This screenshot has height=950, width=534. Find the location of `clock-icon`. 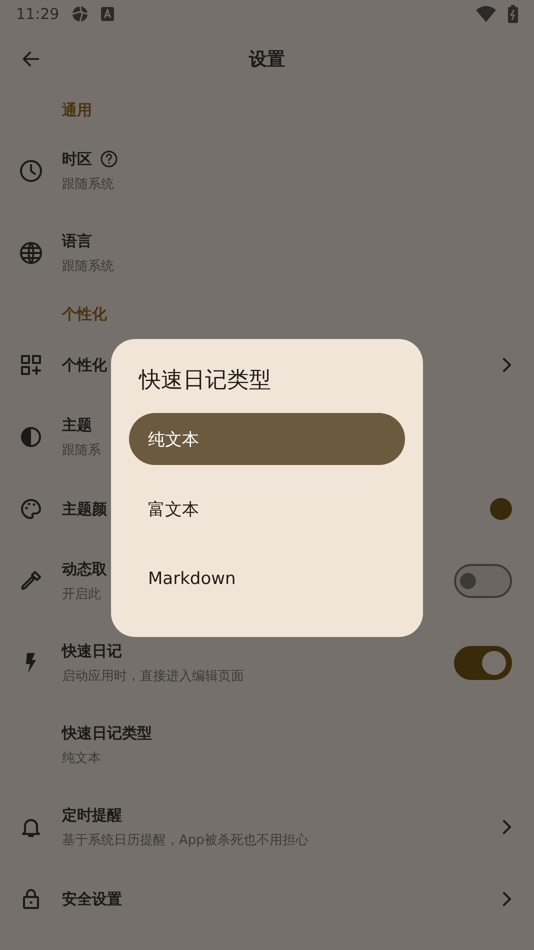

clock-icon is located at coordinates (31, 171).